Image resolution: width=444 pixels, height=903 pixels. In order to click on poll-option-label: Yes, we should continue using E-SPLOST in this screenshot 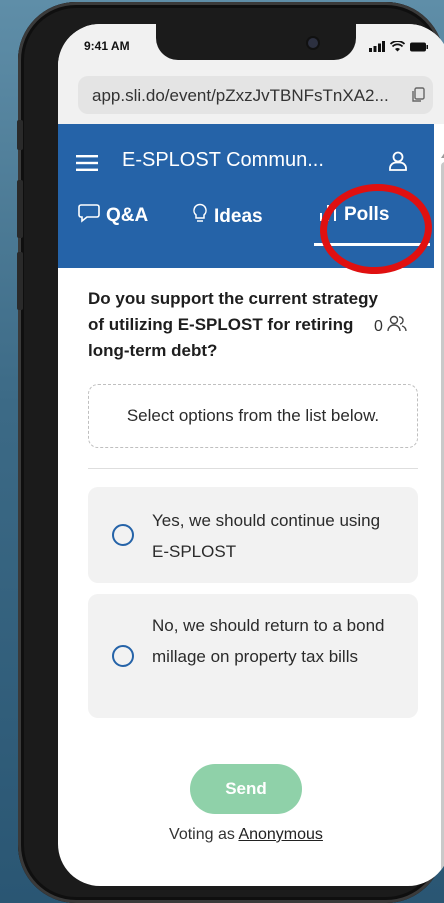, I will do `click(266, 536)`.